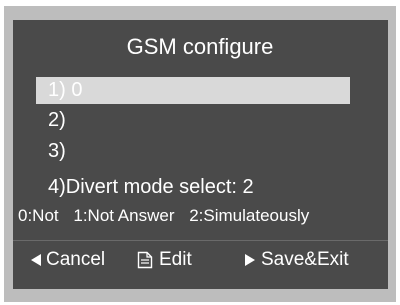 The image size is (400, 305). I want to click on menu-item-2: 2), so click(57, 120).